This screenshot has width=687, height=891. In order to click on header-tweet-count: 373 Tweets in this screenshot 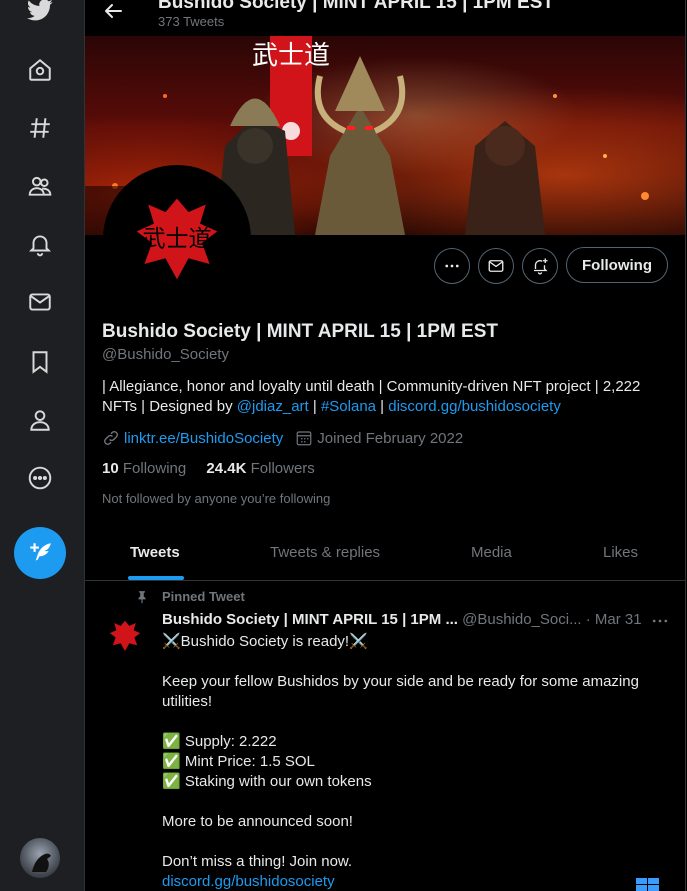, I will do `click(191, 21)`.